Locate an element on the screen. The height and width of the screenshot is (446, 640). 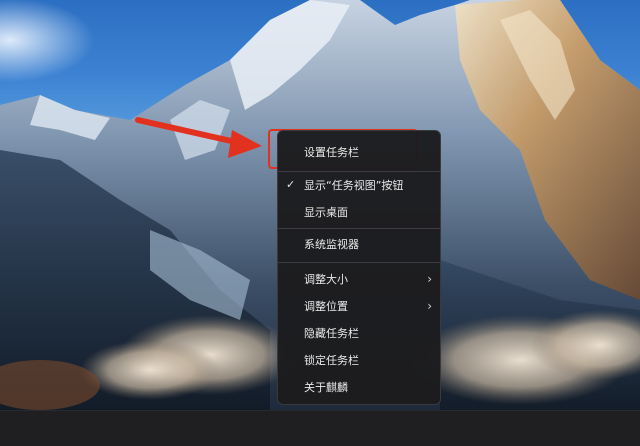
menu-item-label: 调整位置 is located at coordinates (326, 306).